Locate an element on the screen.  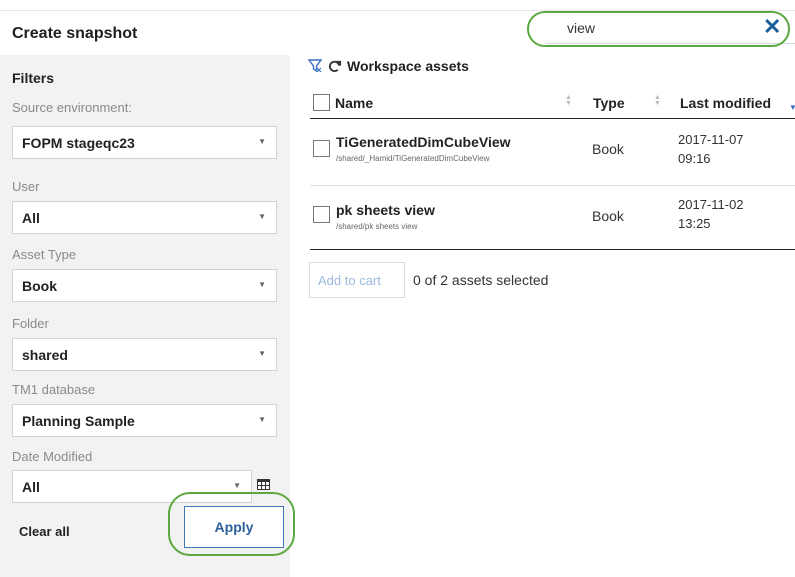
user-label: User is located at coordinates (26, 186).